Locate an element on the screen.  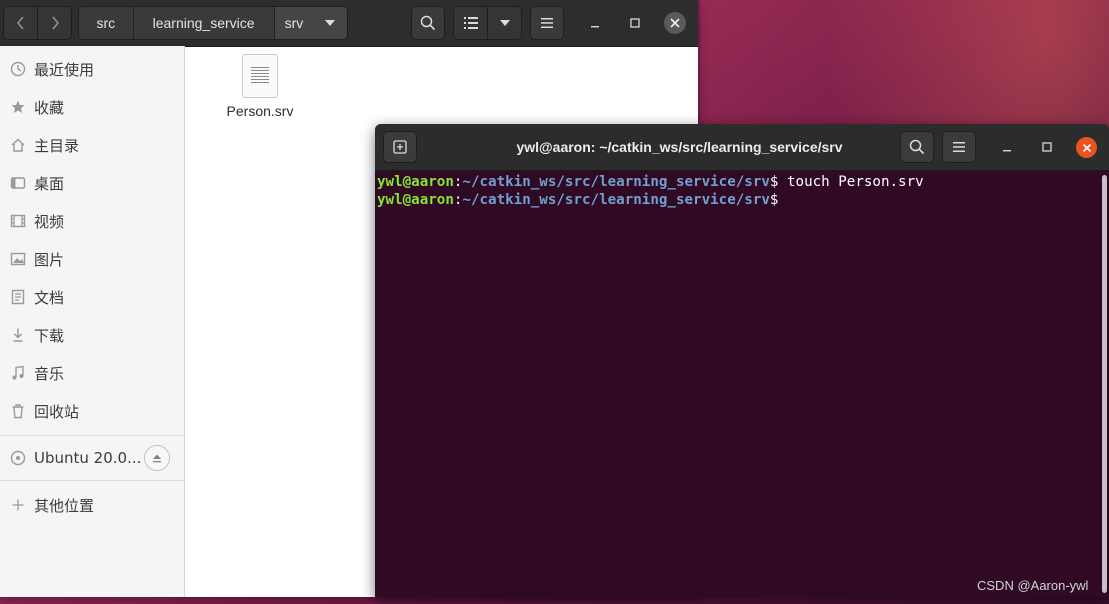
video-icon is located at coordinates (18, 221).